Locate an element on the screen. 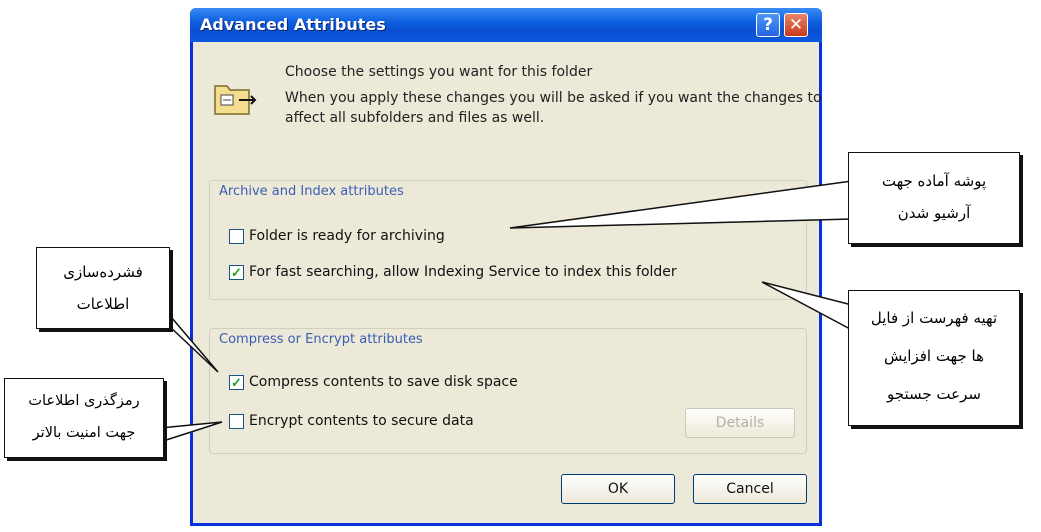  index-callout-line2: ها جهت افزایش is located at coordinates (933, 356).